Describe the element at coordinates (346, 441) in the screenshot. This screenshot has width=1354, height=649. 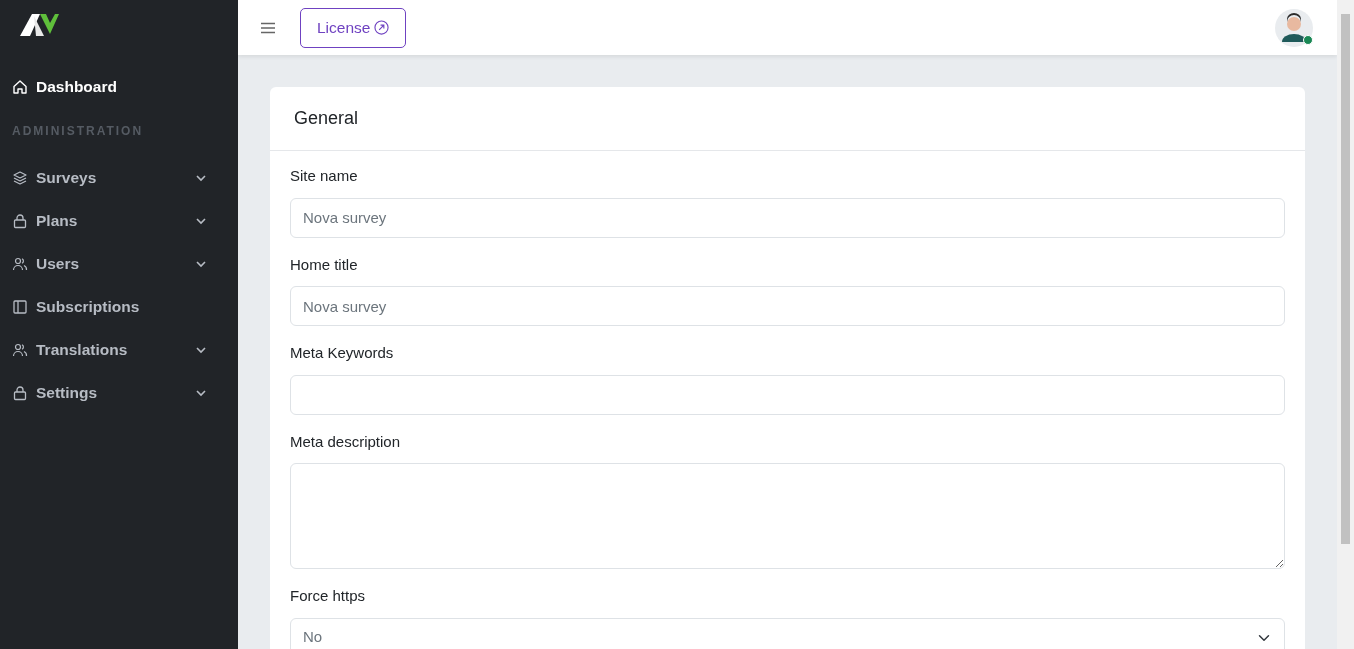
I see `field-label: Meta description` at that location.